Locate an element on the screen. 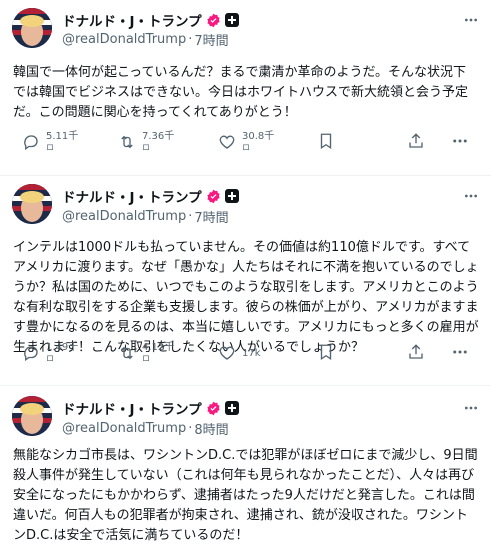  reply-button: 1.49千ロ is located at coordinates (50, 353).